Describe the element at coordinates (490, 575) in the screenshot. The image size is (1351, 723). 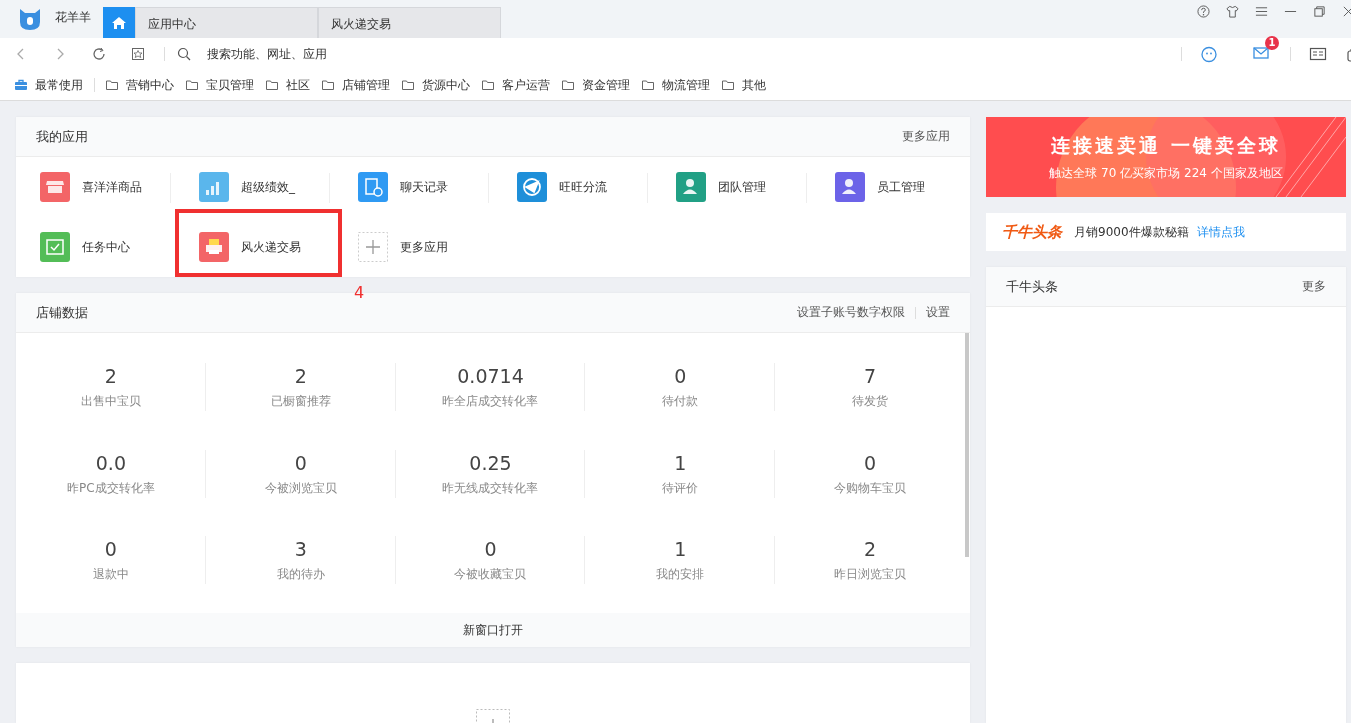
I see `stat-label: 今被收藏宝贝` at that location.